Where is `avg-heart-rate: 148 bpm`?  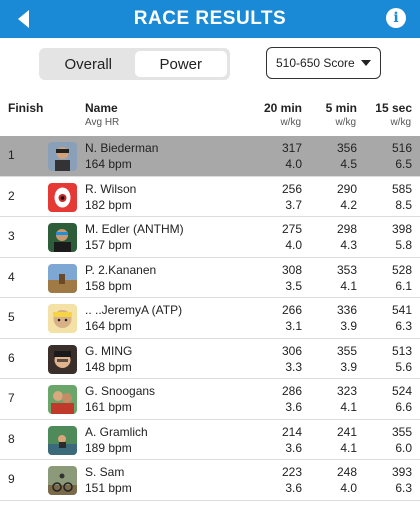 avg-heart-rate: 148 bpm is located at coordinates (108, 366).